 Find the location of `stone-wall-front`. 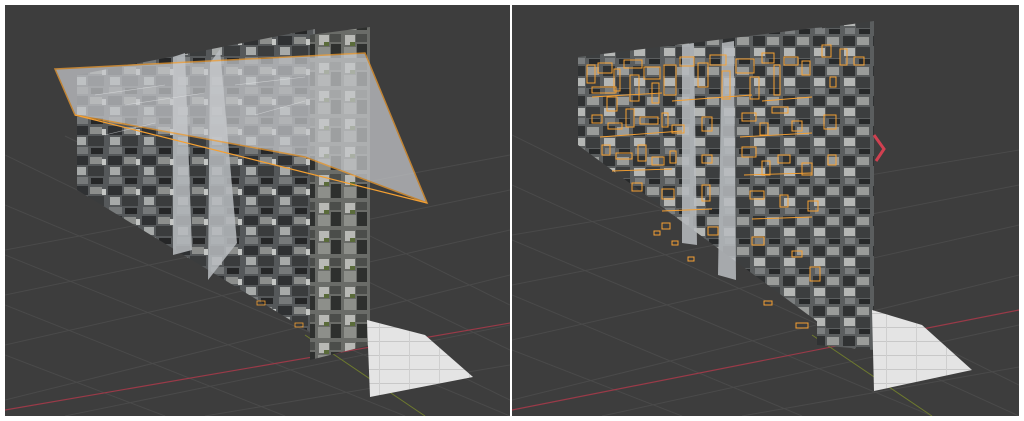

stone-wall-front is located at coordinates (845, 185).